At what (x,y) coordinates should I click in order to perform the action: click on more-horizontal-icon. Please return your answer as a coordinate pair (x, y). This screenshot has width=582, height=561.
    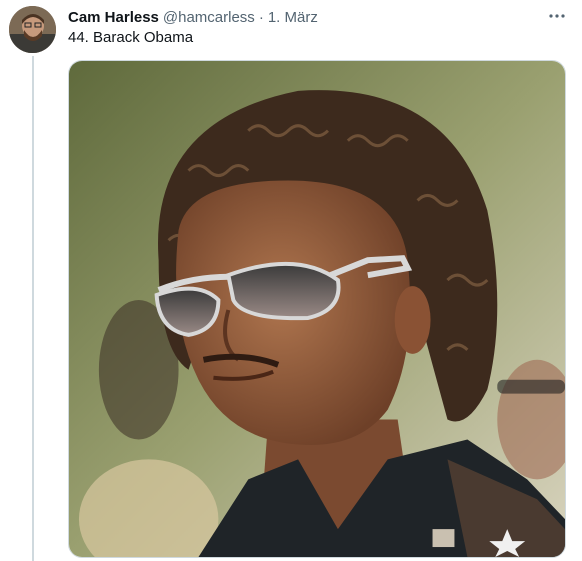
    Looking at the image, I should click on (557, 16).